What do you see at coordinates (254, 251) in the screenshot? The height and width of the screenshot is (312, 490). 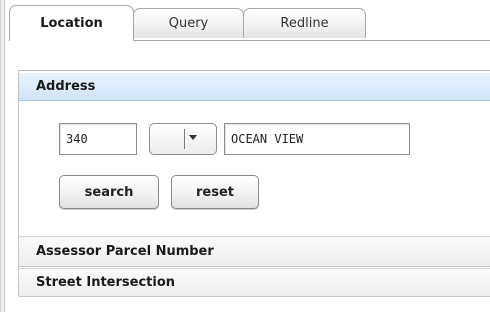 I see `assessor-parcel-number-section-header: Assessor Parcel Number` at bounding box center [254, 251].